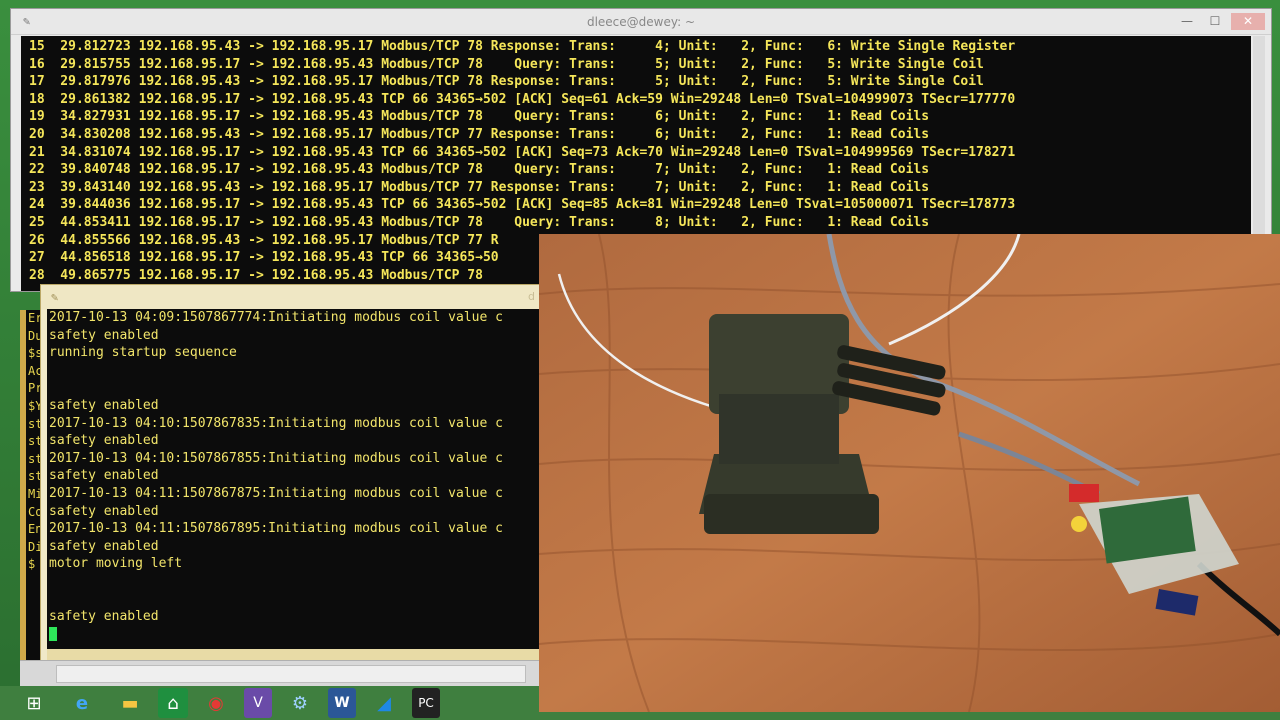 The image size is (1280, 720). Describe the element at coordinates (53, 634) in the screenshot. I see `terminal-cursor` at that location.